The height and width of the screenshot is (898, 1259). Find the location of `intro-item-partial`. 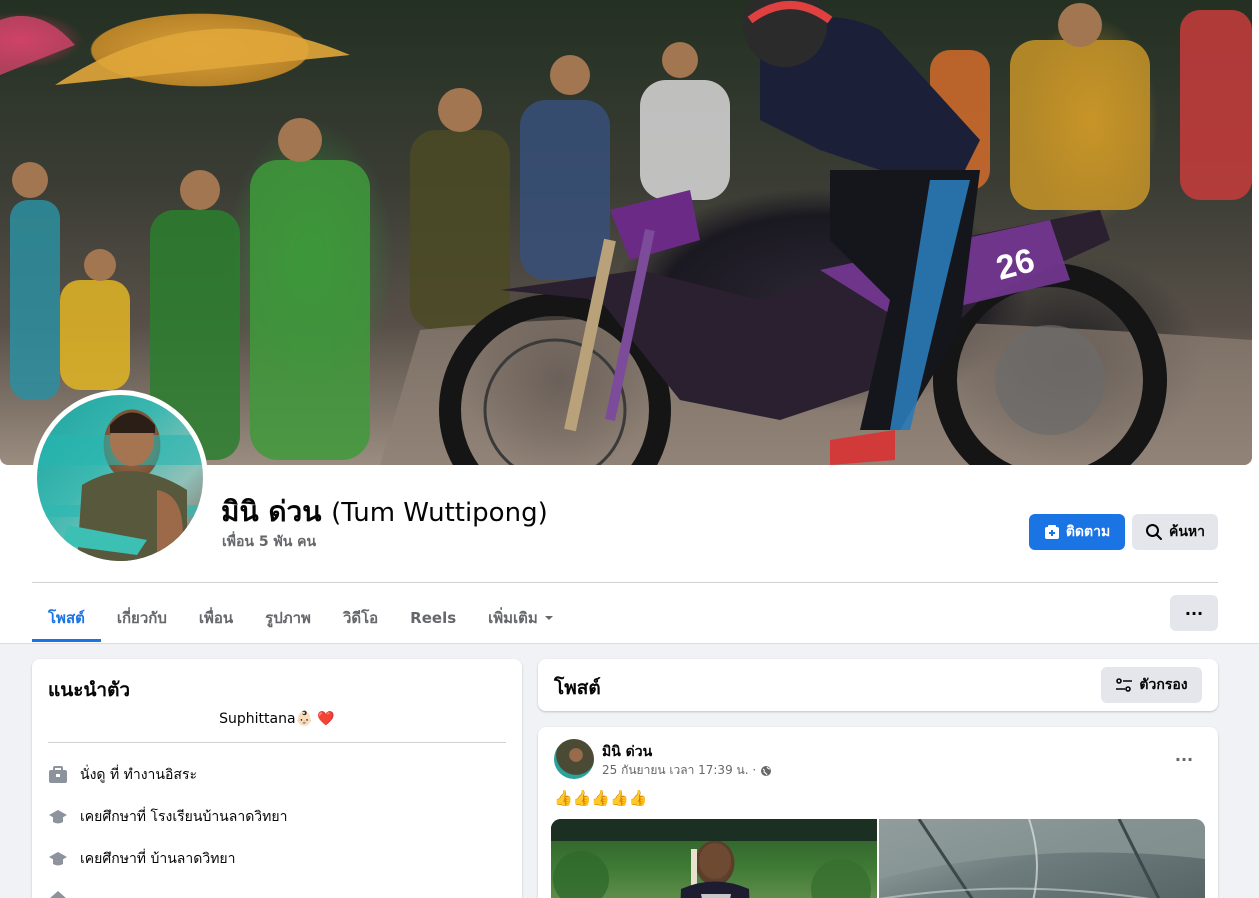

intro-item-partial is located at coordinates (58, 893).